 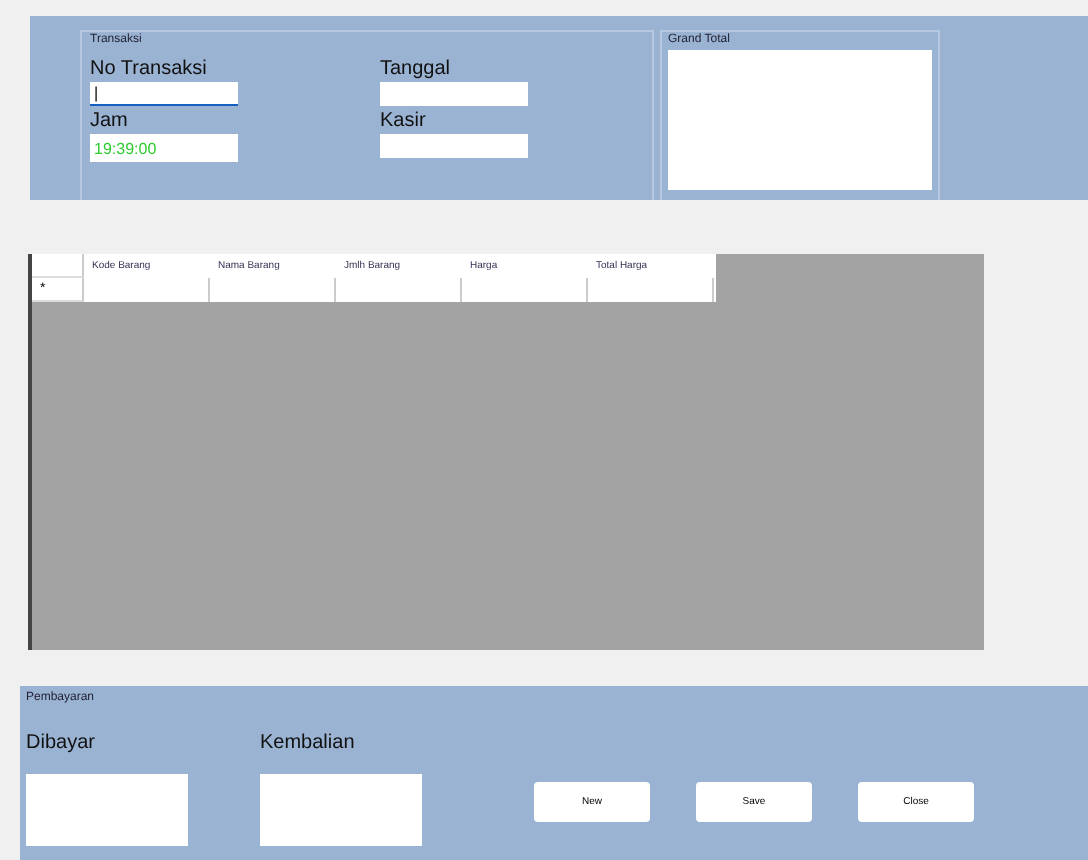 What do you see at coordinates (149, 70) in the screenshot?
I see `field-label: No Transaksi` at bounding box center [149, 70].